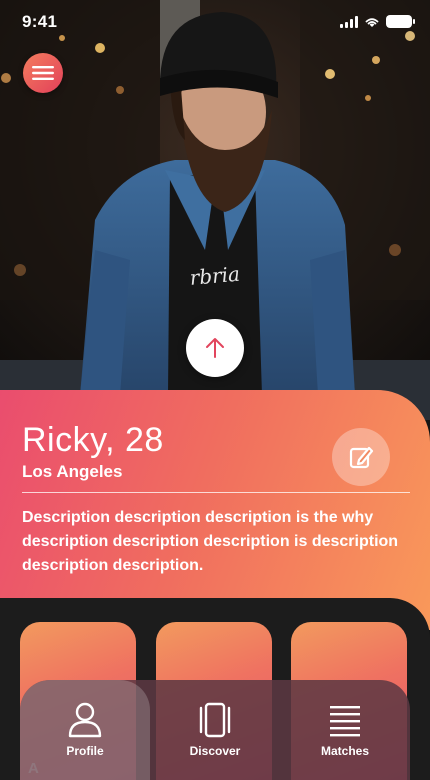  I want to click on edit-profile-button, so click(361, 457).